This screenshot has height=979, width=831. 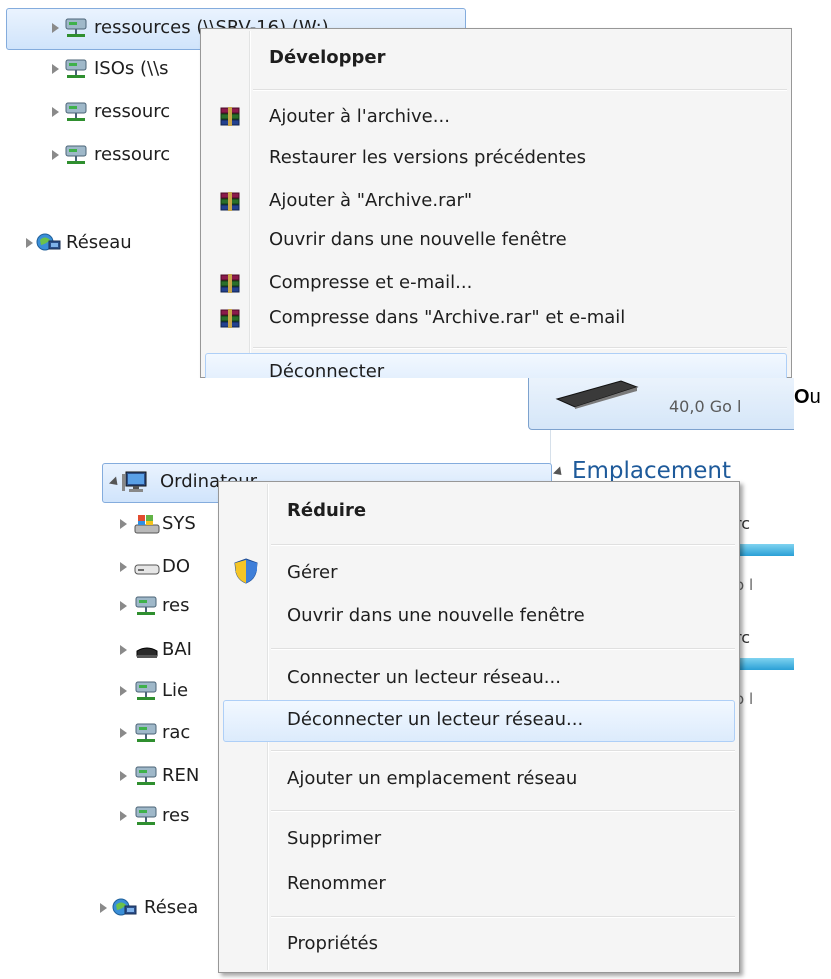 I want to click on tree-item-res-2: res, so click(x=152, y=816).